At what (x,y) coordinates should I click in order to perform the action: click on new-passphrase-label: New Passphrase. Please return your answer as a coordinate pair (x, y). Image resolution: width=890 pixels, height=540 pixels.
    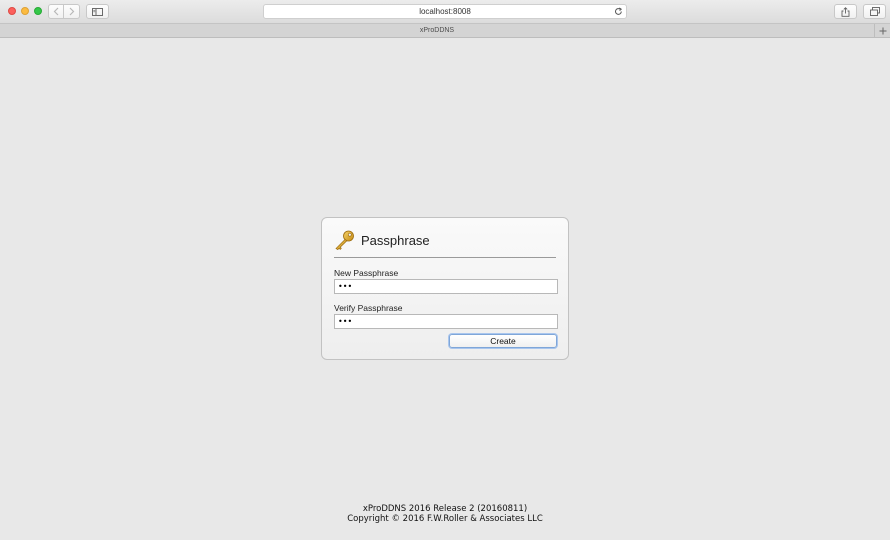
    Looking at the image, I should click on (366, 273).